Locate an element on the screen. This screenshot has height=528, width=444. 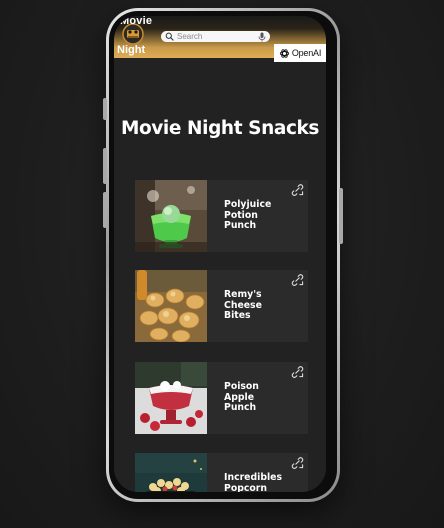
incredibles-popcorn-image is located at coordinates (171, 472).